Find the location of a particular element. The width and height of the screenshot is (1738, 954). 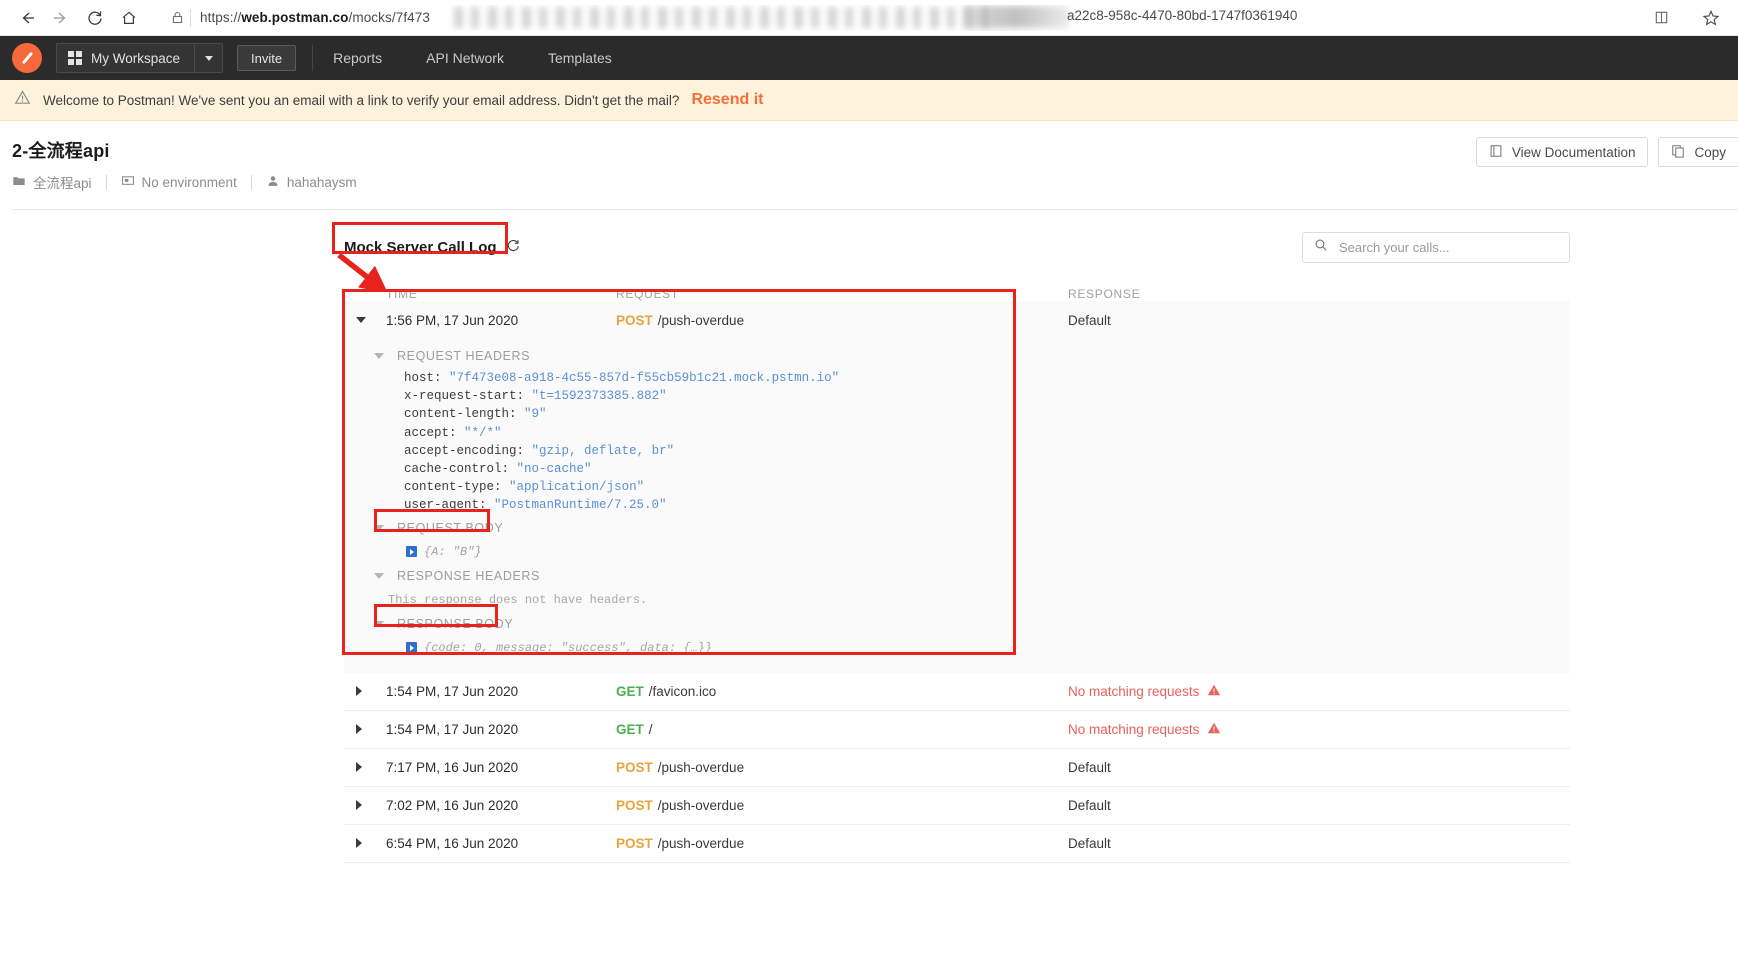

workspace-main: My Workspace is located at coordinates (125, 58).